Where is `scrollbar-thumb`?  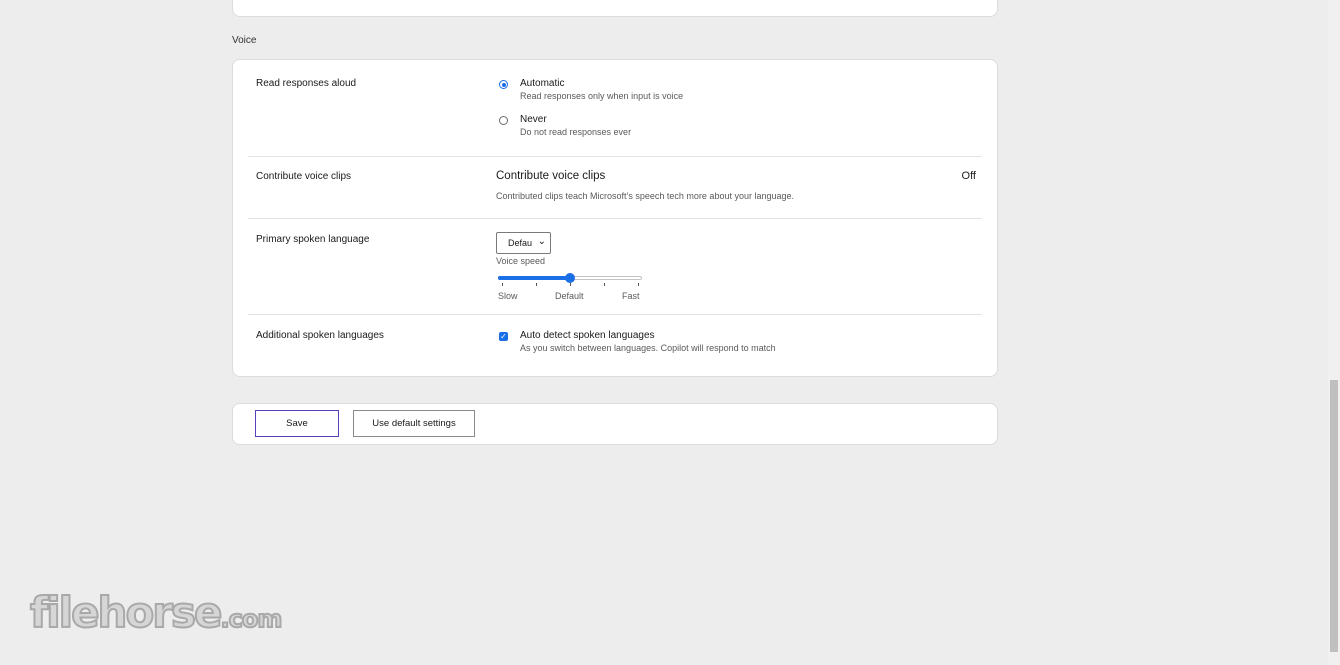
scrollbar-thumb is located at coordinates (1334, 516).